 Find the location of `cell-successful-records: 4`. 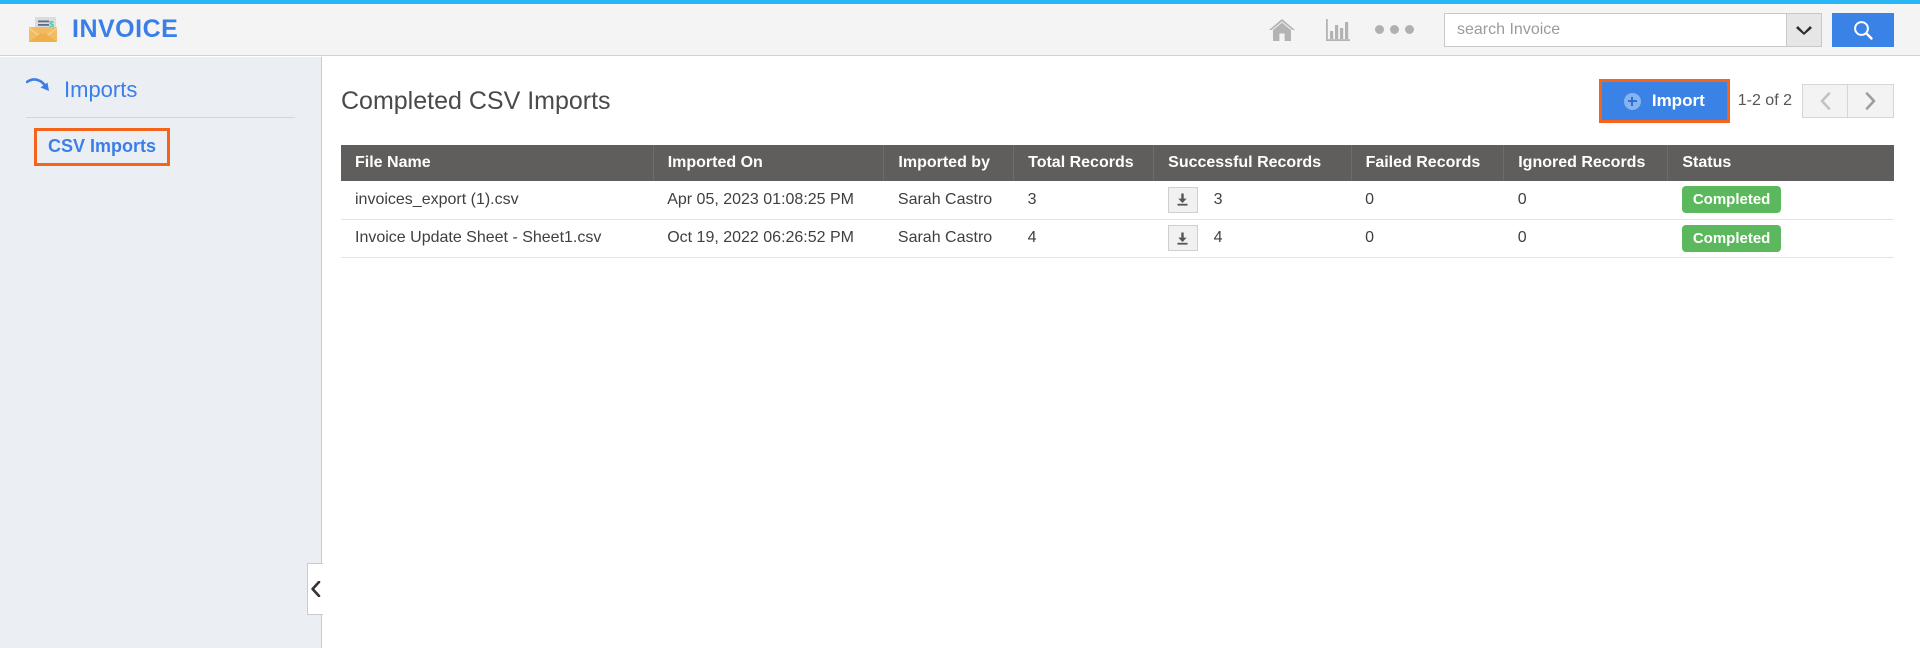

cell-successful-records: 4 is located at coordinates (1252, 238).